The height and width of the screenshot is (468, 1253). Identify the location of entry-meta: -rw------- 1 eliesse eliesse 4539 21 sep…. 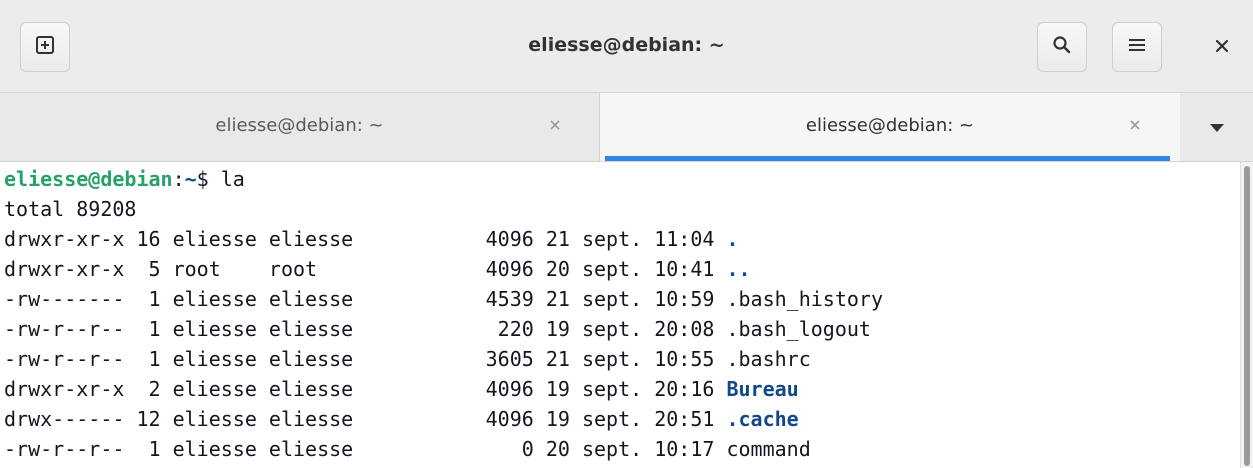
(365, 299).